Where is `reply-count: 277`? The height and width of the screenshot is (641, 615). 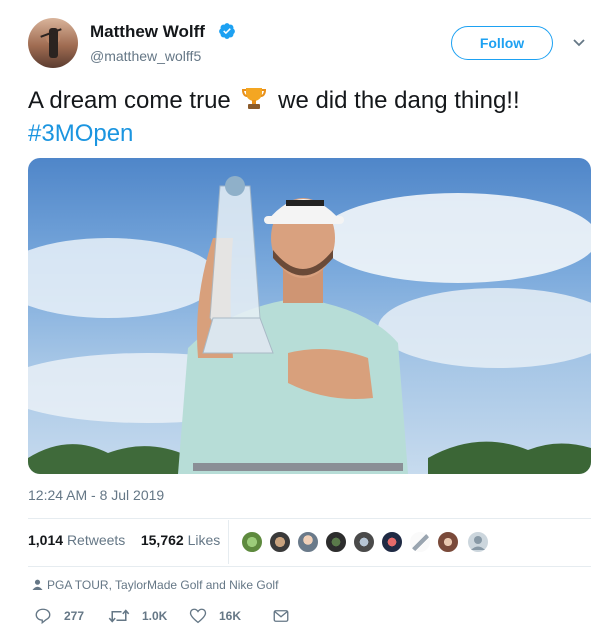 reply-count: 277 is located at coordinates (74, 616).